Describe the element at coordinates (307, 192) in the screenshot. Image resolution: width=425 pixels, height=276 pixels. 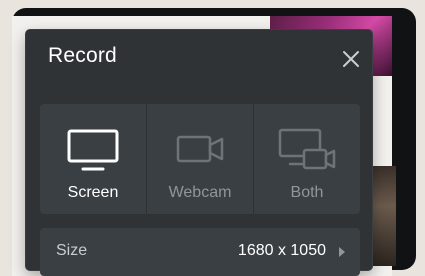
I see `source-label-both: Both` at that location.